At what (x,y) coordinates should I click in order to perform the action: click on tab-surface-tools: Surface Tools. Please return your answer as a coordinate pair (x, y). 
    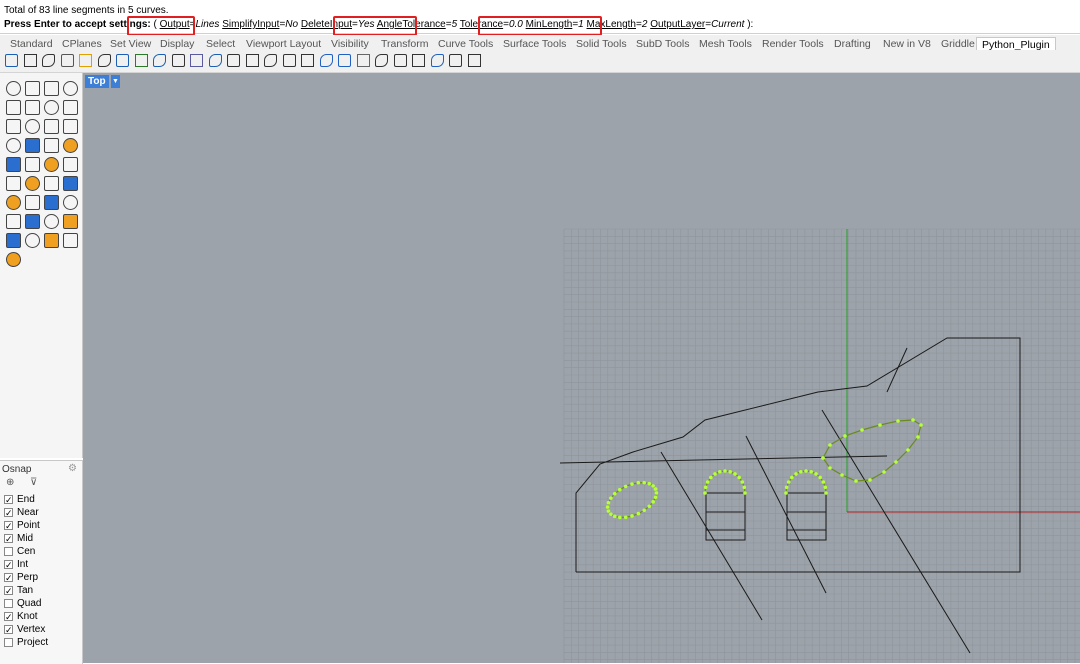
    Looking at the image, I should click on (534, 43).